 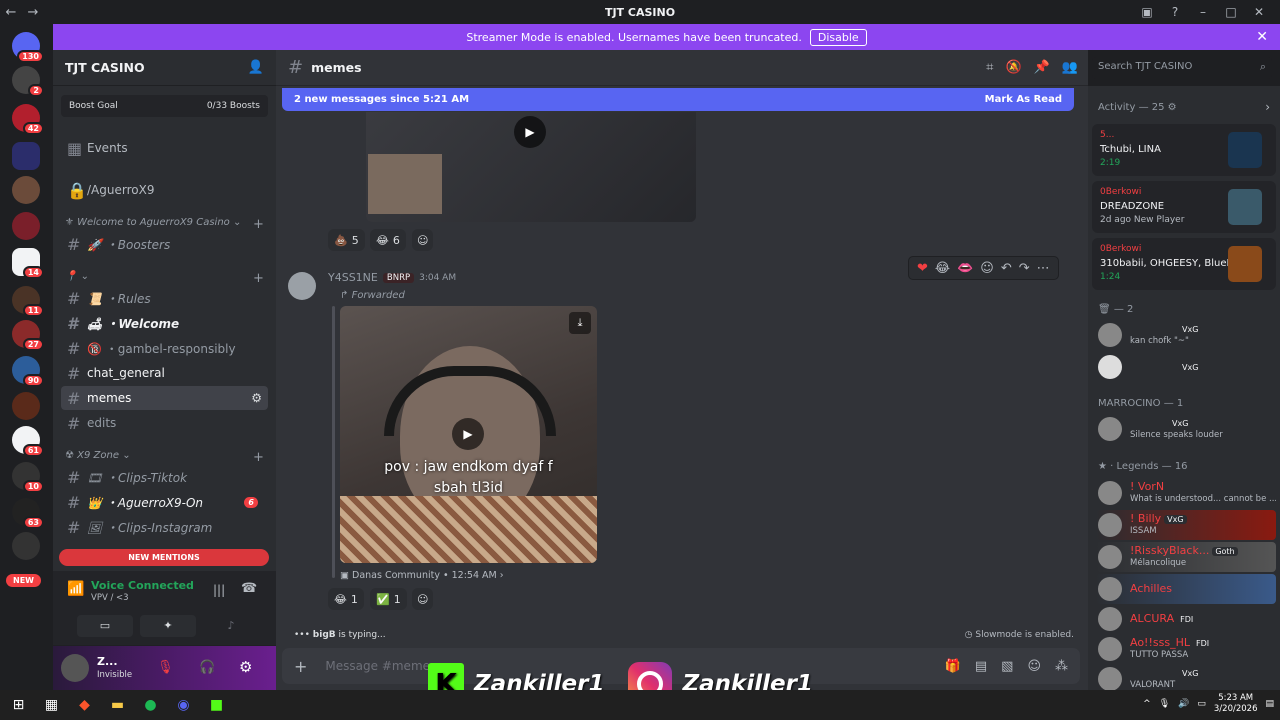 What do you see at coordinates (28, 47) in the screenshot?
I see `direct-messages-icon: 130` at bounding box center [28, 47].